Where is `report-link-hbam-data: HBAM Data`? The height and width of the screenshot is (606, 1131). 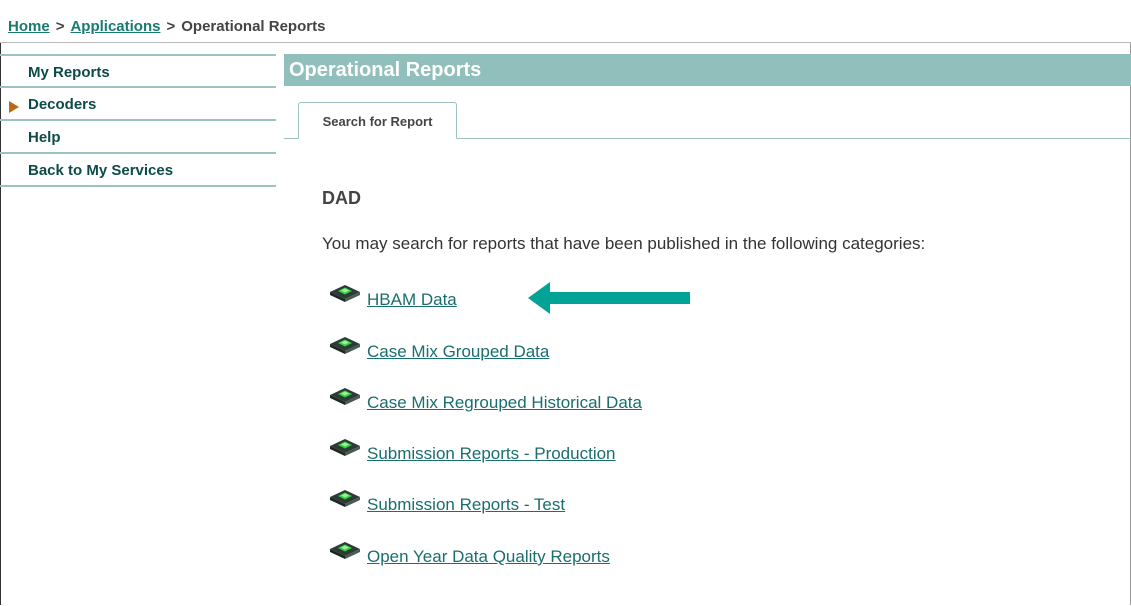 report-link-hbam-data: HBAM Data is located at coordinates (412, 300).